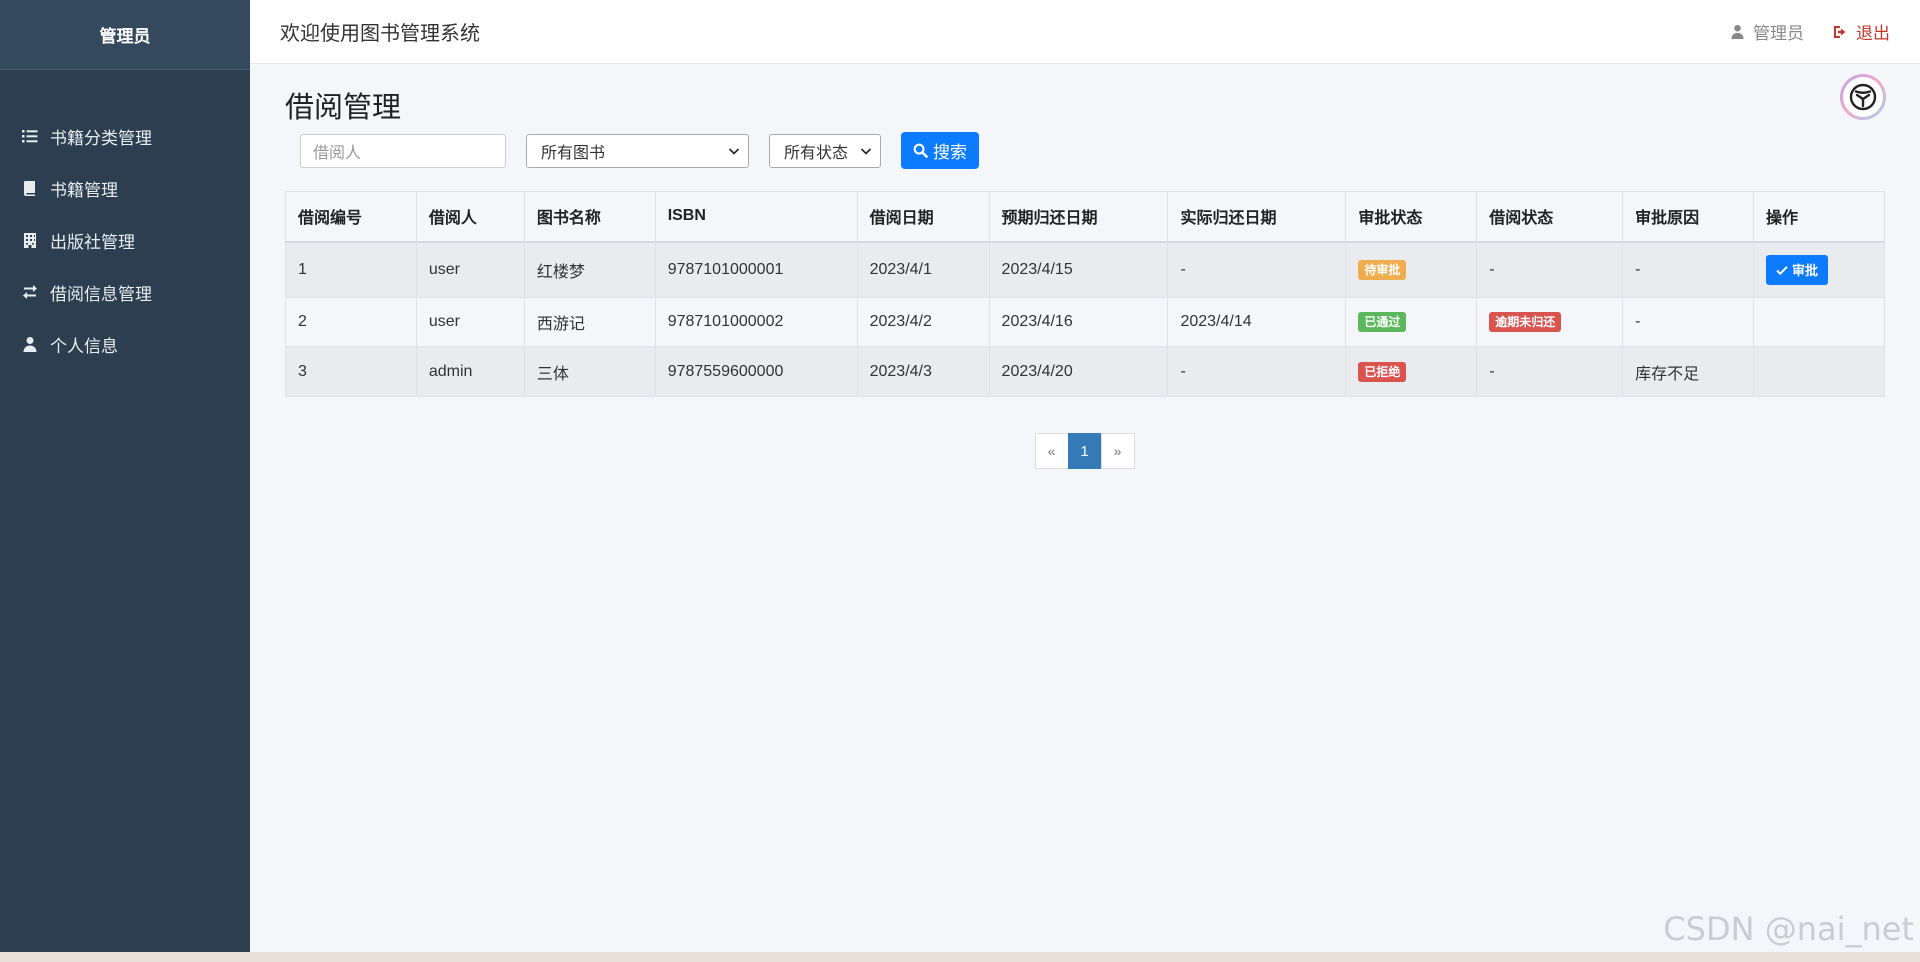 The image size is (1920, 962). What do you see at coordinates (1782, 270) in the screenshot?
I see `check-icon` at bounding box center [1782, 270].